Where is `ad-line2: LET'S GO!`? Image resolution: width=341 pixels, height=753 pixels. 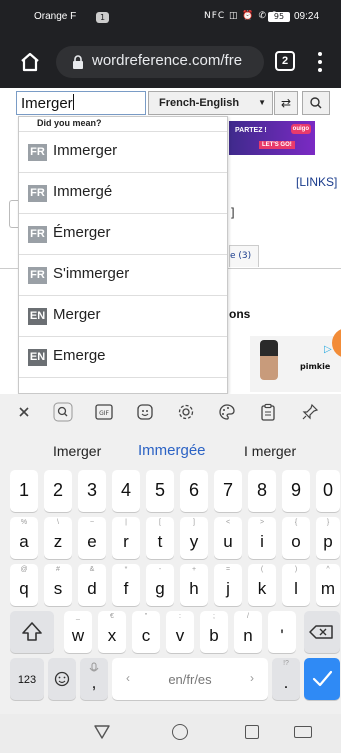 ad-line2: LET'S GO! is located at coordinates (277, 145).